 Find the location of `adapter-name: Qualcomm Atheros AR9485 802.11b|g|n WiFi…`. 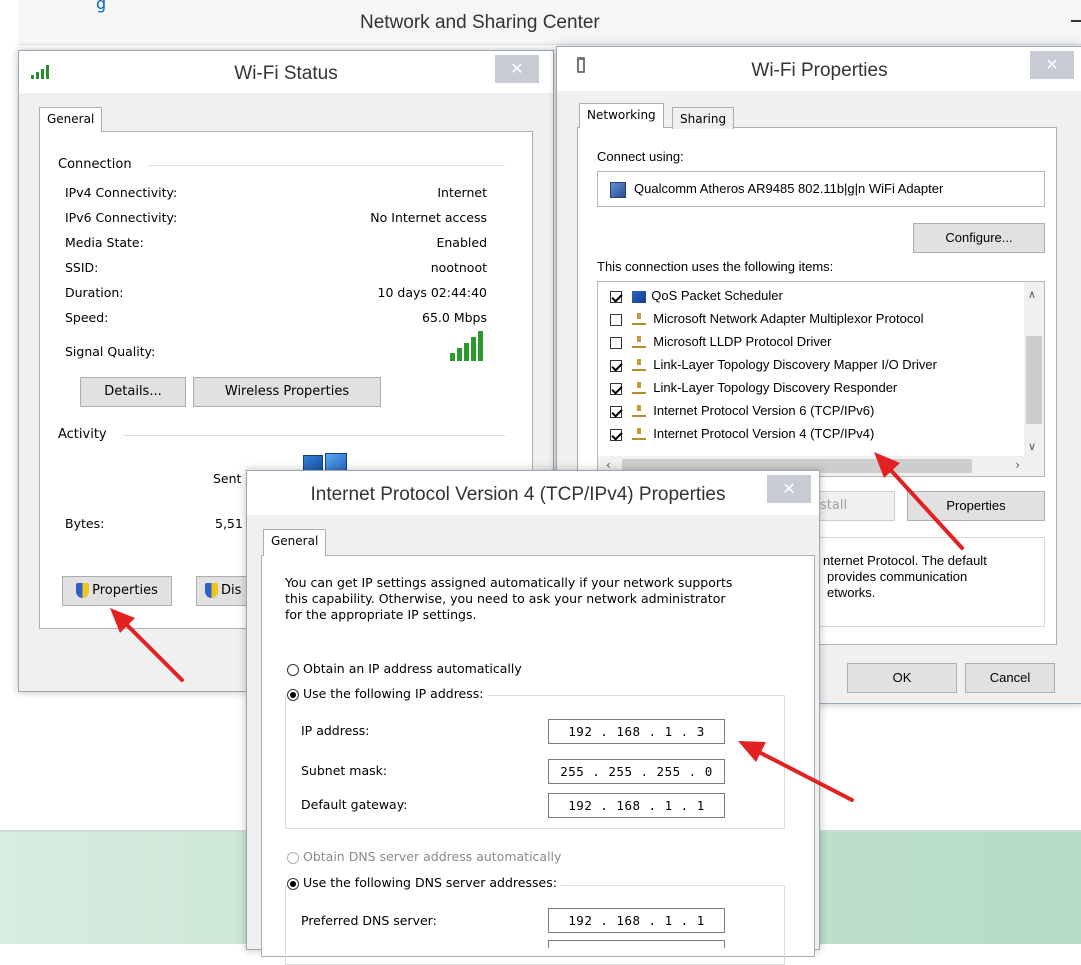

adapter-name: Qualcomm Atheros AR9485 802.11b|g|n WiFi… is located at coordinates (789, 188).